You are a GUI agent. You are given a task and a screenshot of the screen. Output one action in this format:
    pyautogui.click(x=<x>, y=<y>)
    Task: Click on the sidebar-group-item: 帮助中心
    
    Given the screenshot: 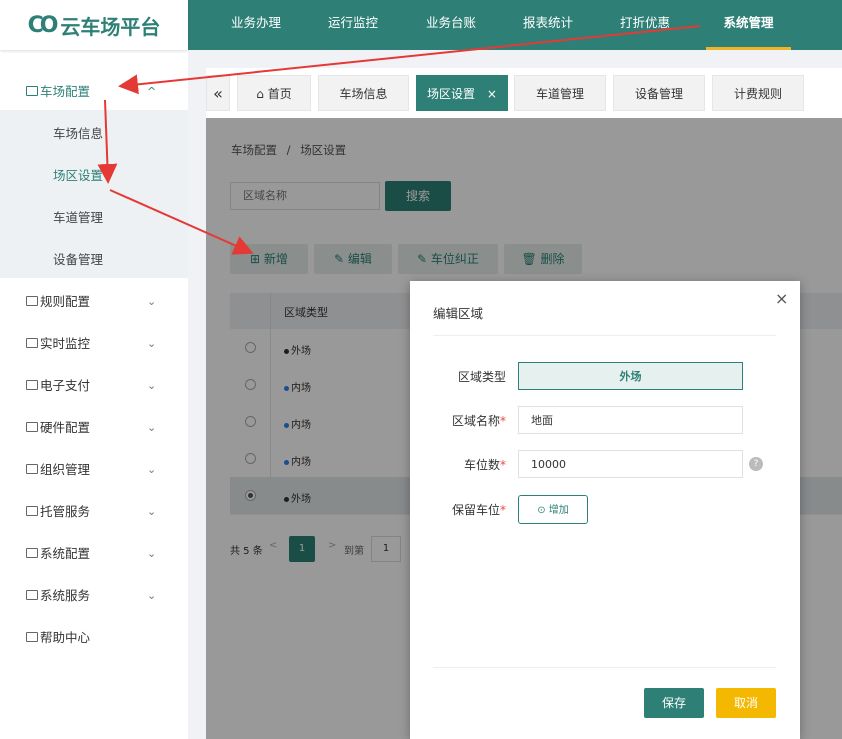 What is the action you would take?
    pyautogui.click(x=94, y=638)
    